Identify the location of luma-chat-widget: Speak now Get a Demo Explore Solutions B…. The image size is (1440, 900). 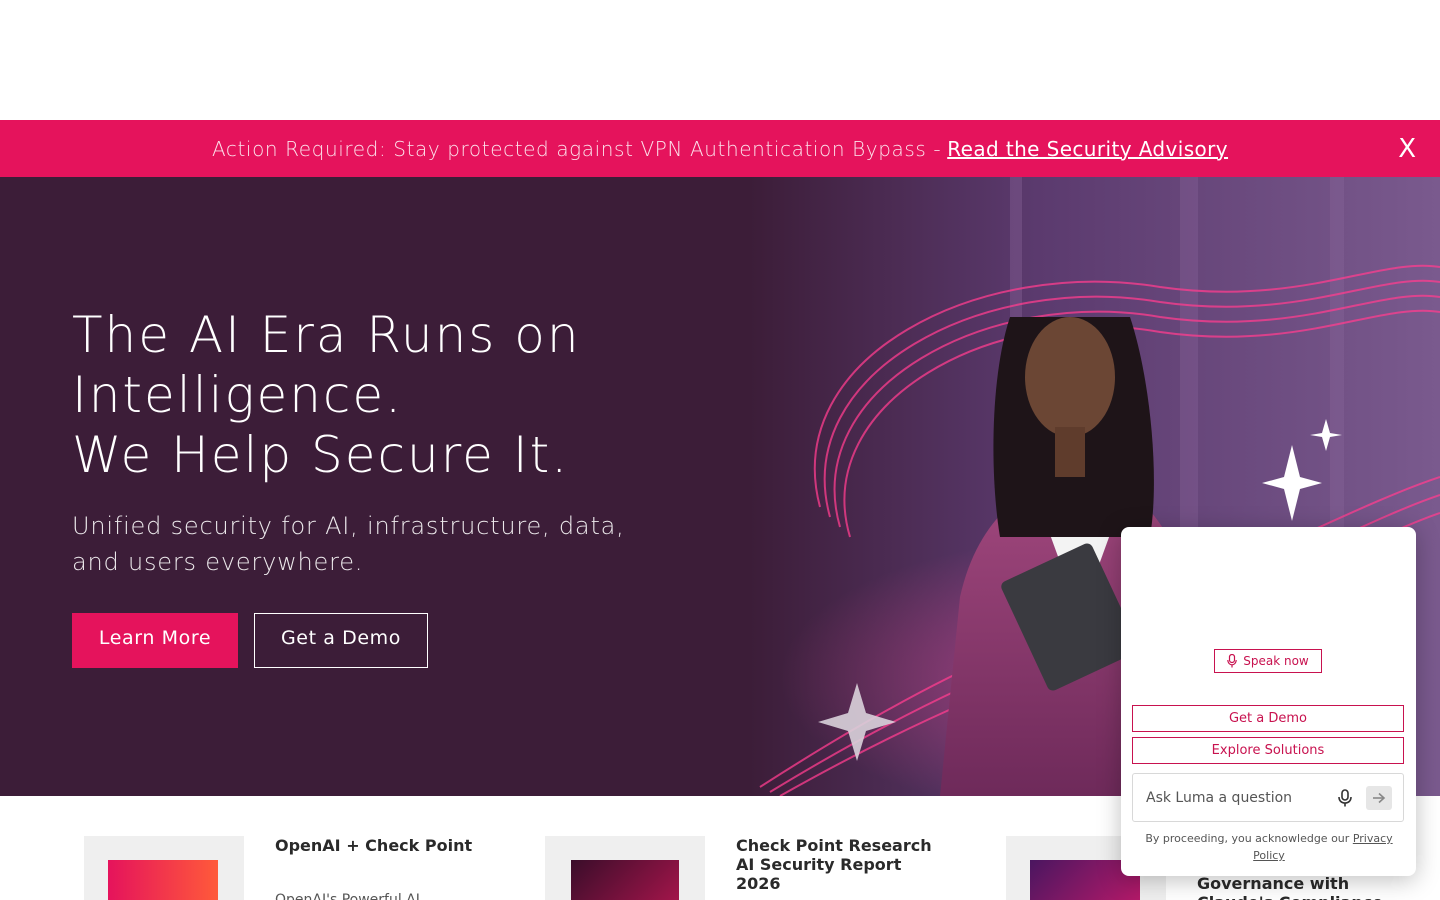
(1268, 701).